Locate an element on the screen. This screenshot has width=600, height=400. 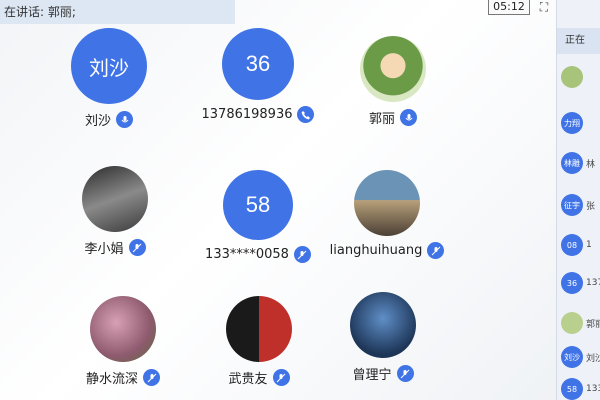
sidebar-item: 林雕林 is located at coordinates (578, 163).